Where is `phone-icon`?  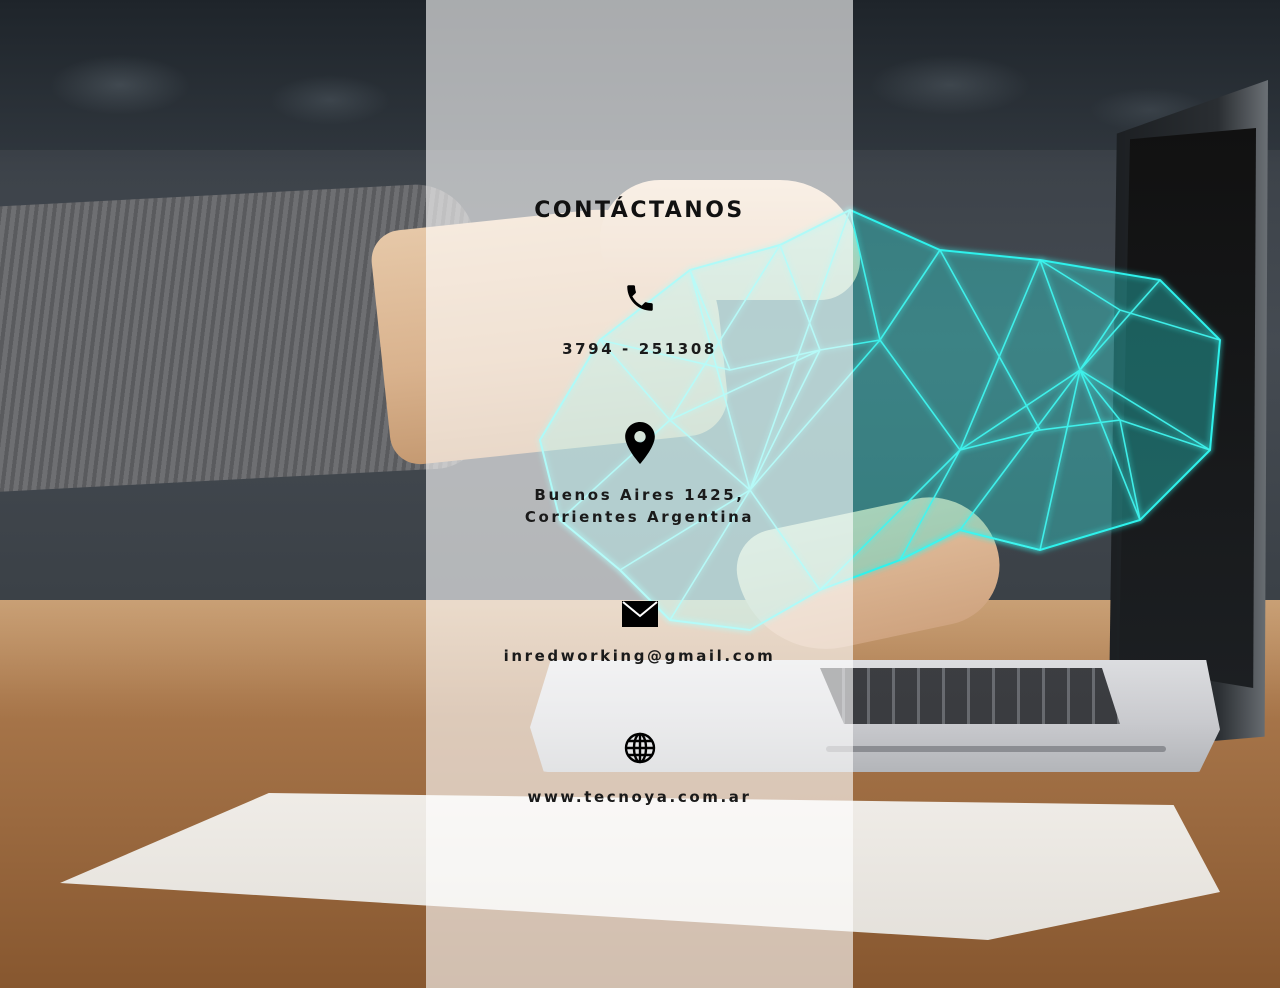 phone-icon is located at coordinates (640, 298).